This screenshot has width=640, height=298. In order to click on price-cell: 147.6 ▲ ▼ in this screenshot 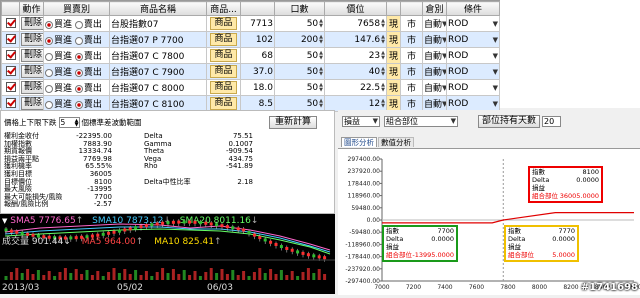, I will do `click(355, 39)`.